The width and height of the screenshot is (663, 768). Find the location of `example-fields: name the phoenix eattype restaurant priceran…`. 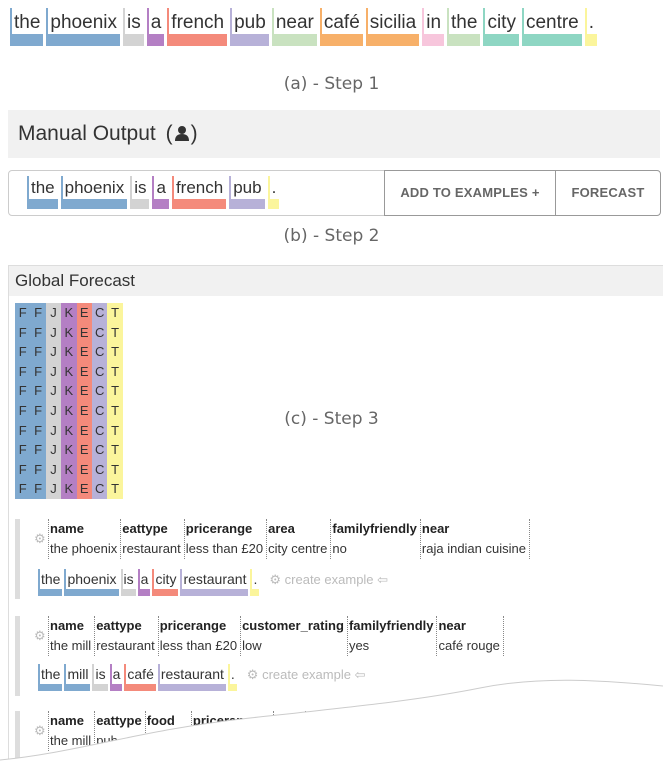

example-fields: name the phoenix eattype restaurant priceran… is located at coordinates (289, 539).